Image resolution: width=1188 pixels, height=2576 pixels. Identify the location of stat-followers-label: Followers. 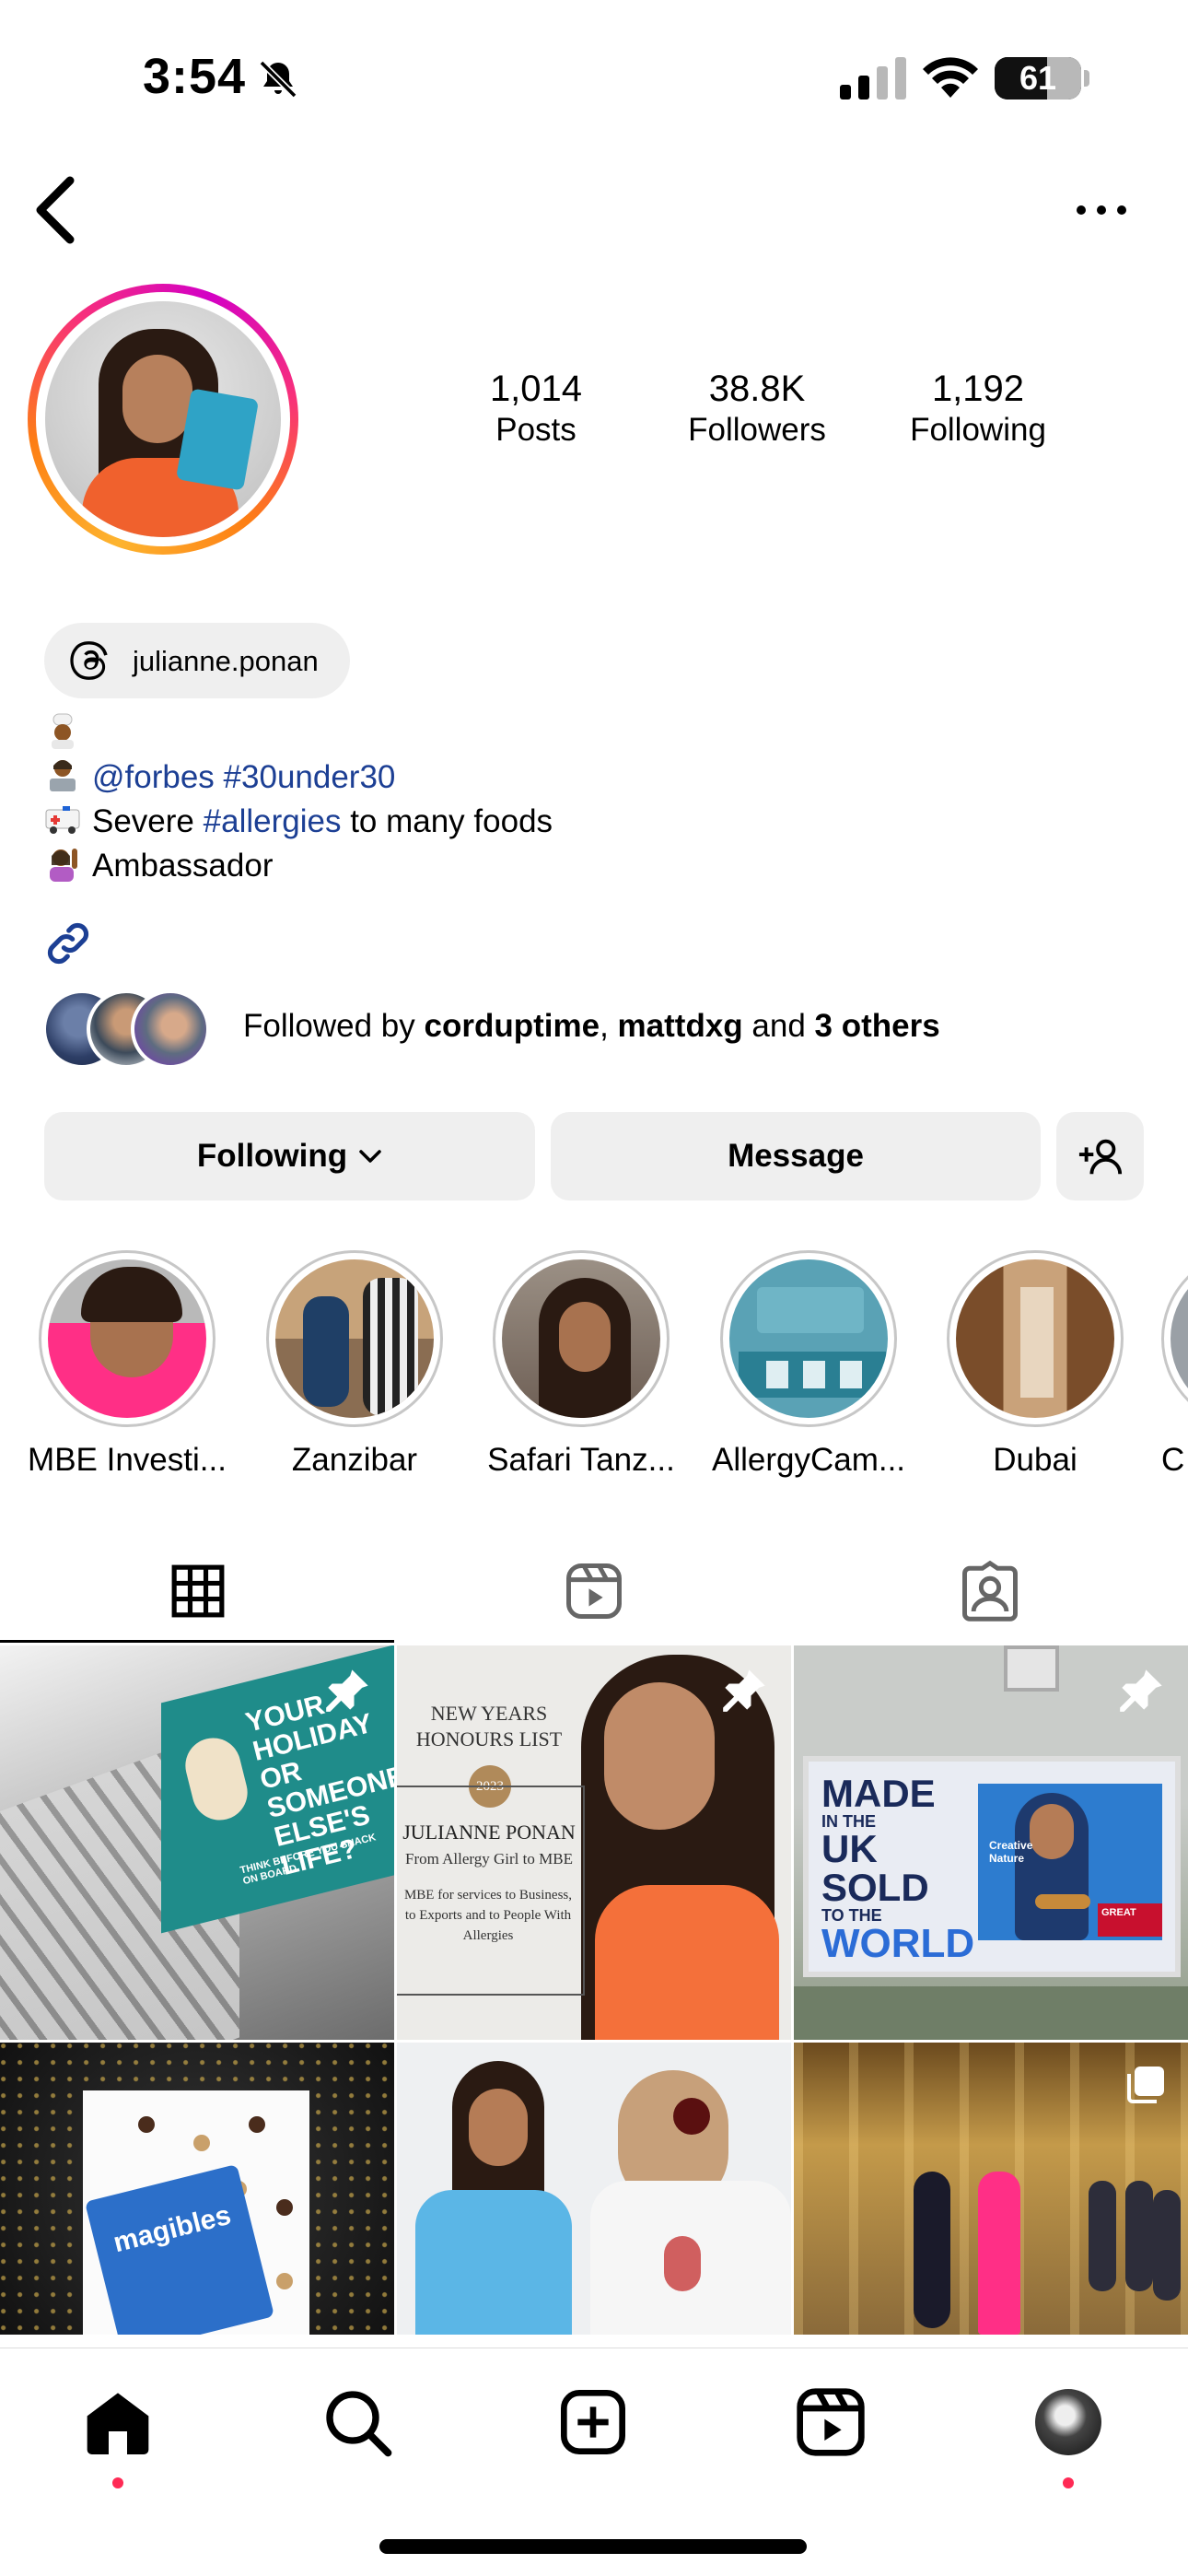
(757, 430).